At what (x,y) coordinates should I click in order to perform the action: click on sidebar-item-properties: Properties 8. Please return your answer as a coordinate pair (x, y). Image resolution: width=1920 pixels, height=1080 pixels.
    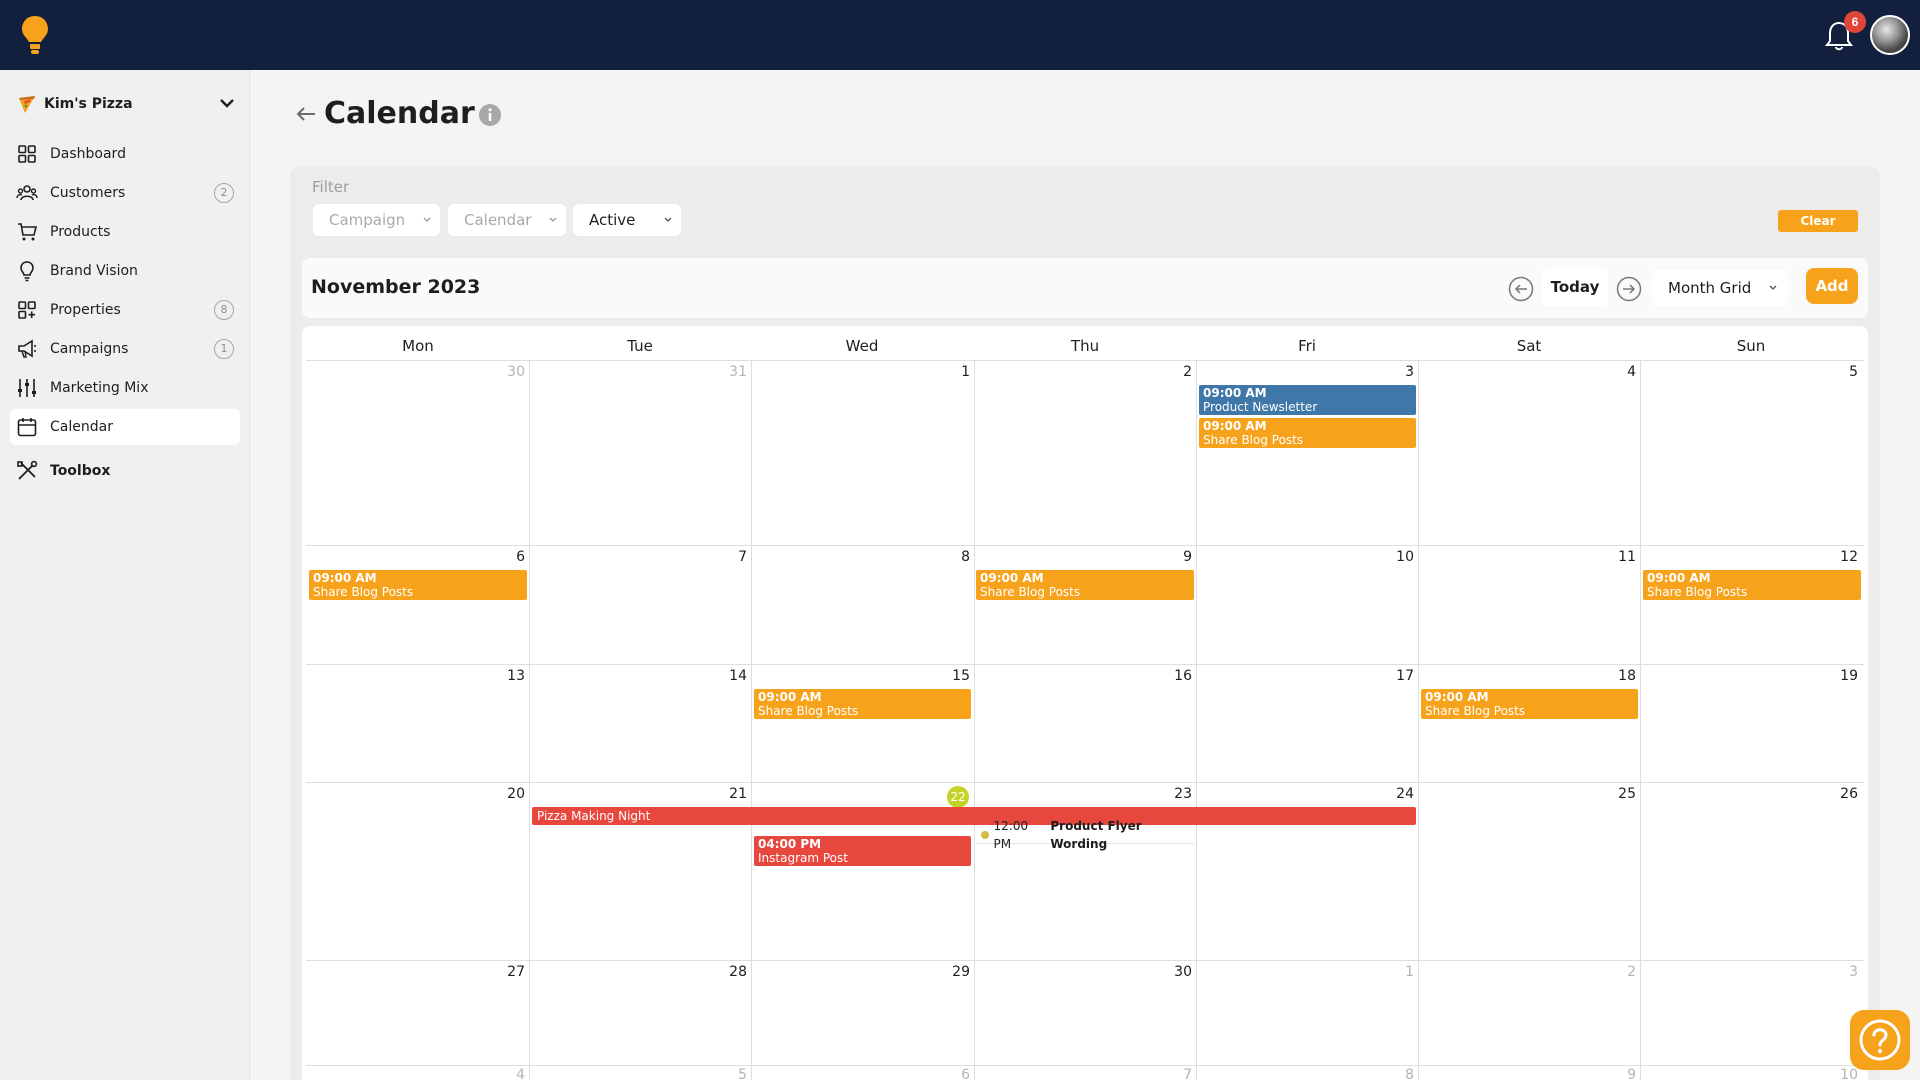
    Looking at the image, I should click on (125, 310).